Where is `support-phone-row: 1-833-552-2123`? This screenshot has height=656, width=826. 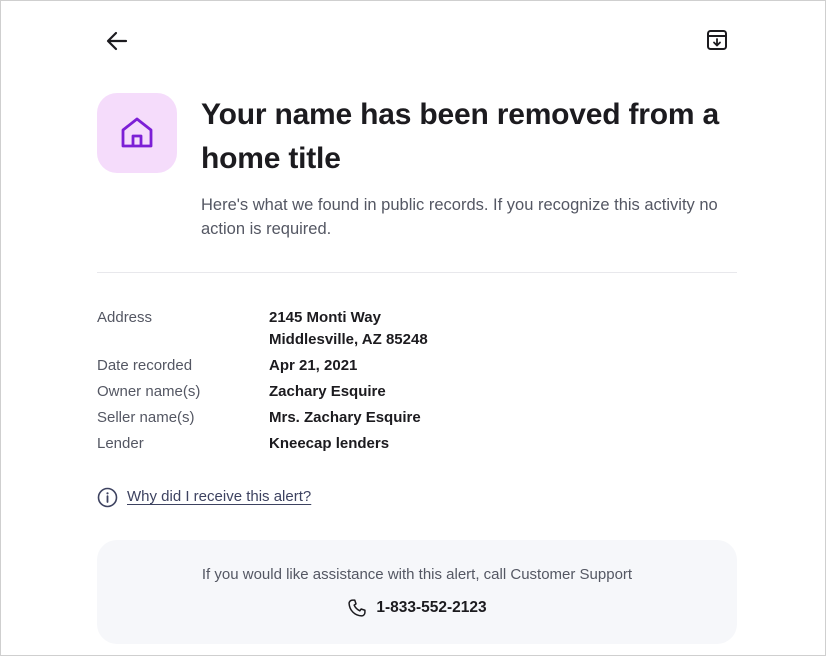
support-phone-row: 1-833-552-2123 is located at coordinates (417, 608).